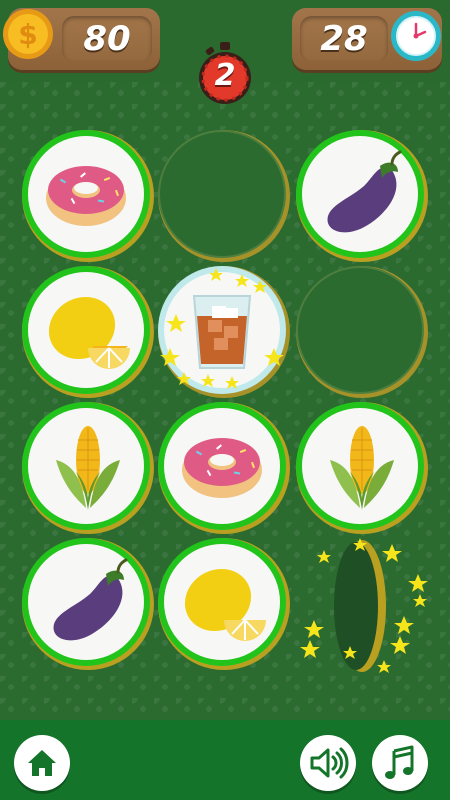 The height and width of the screenshot is (800, 450). I want to click on music-button, so click(400, 763).